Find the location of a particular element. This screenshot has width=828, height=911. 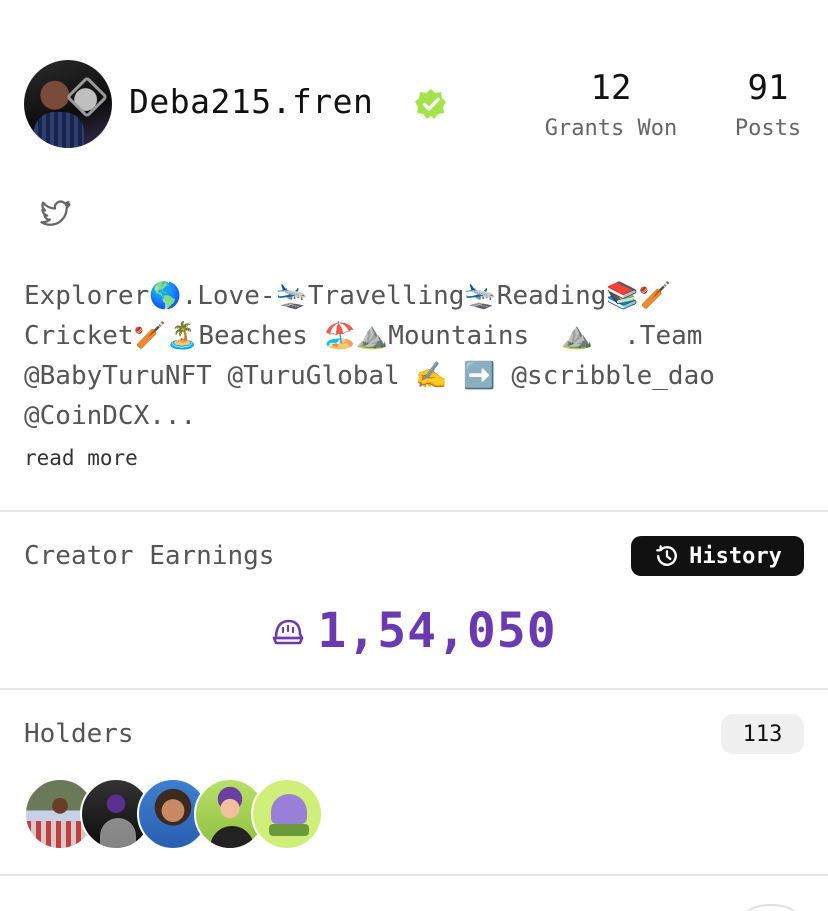

stat-grants-value: 12 is located at coordinates (611, 88).